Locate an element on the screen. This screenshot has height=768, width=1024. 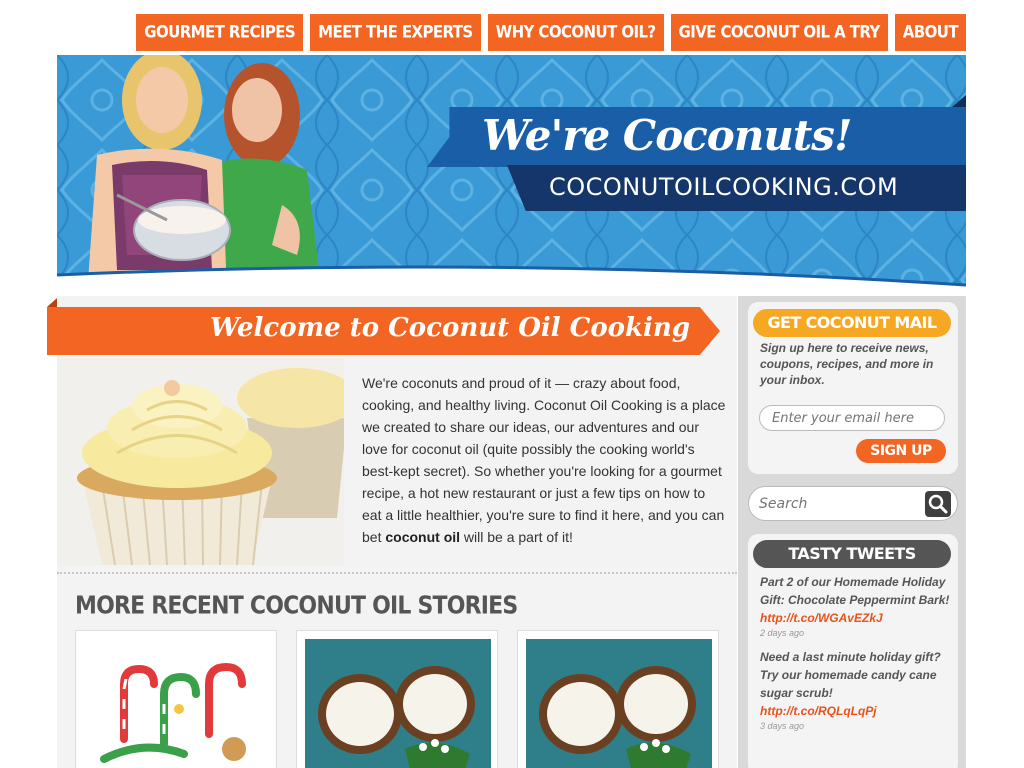
search-input is located at coordinates (839, 504).